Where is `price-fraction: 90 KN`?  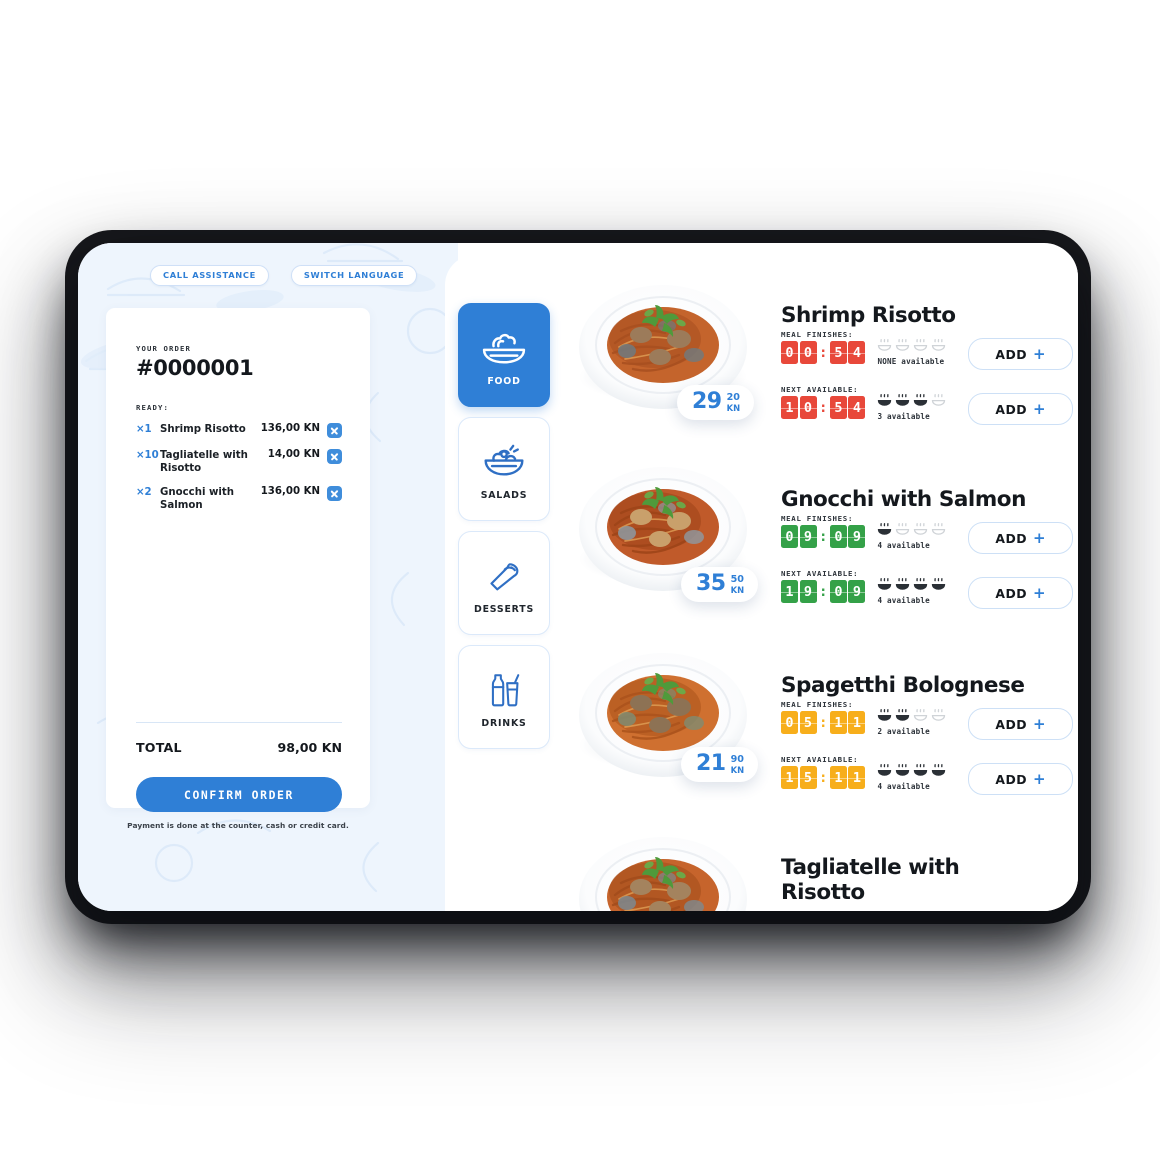 price-fraction: 90 KN is located at coordinates (738, 764).